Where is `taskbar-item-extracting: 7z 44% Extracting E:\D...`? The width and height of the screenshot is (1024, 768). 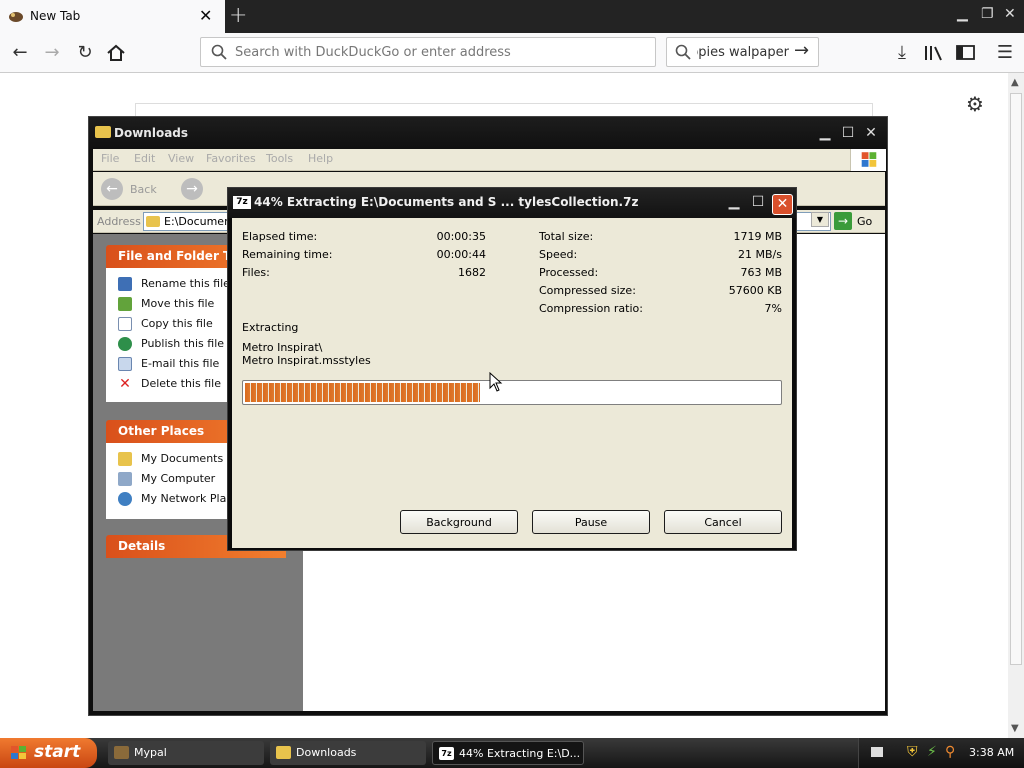
taskbar-item-extracting: 7z 44% Extracting E:\D... is located at coordinates (508, 753).